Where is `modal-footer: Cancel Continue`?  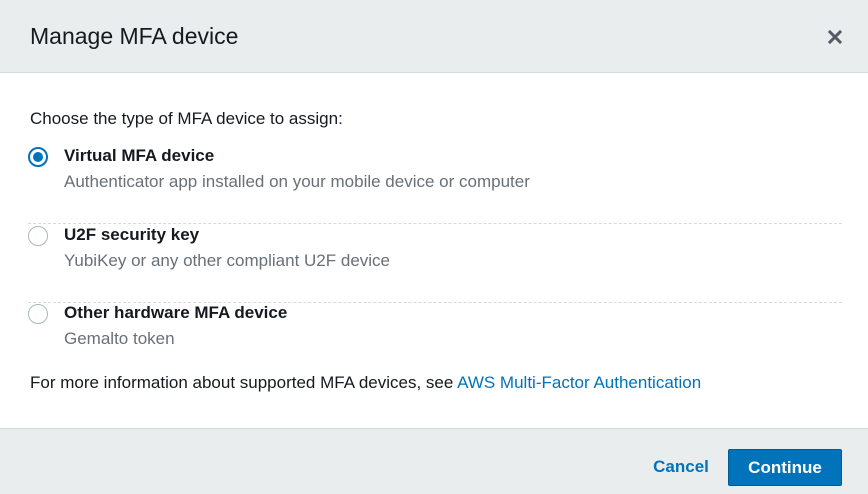 modal-footer: Cancel Continue is located at coordinates (434, 461).